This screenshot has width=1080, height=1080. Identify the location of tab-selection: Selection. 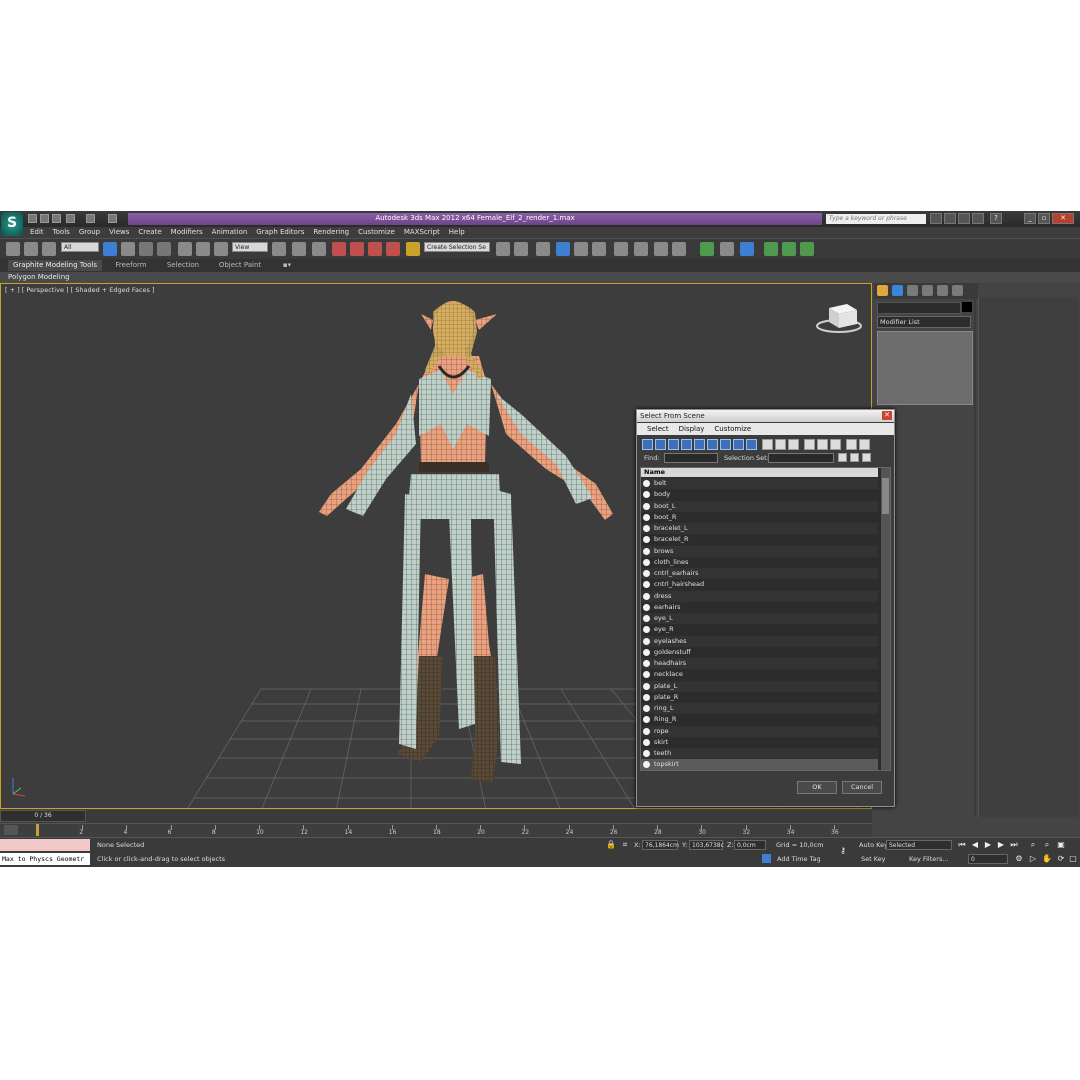
(183, 265).